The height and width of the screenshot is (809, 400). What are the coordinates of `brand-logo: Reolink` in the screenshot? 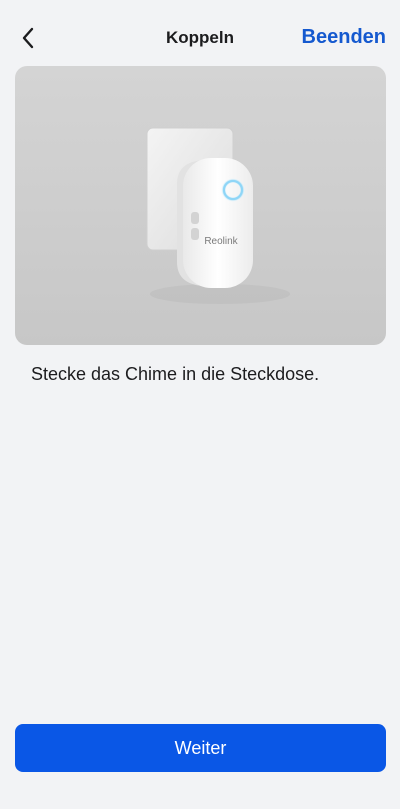 It's located at (221, 241).